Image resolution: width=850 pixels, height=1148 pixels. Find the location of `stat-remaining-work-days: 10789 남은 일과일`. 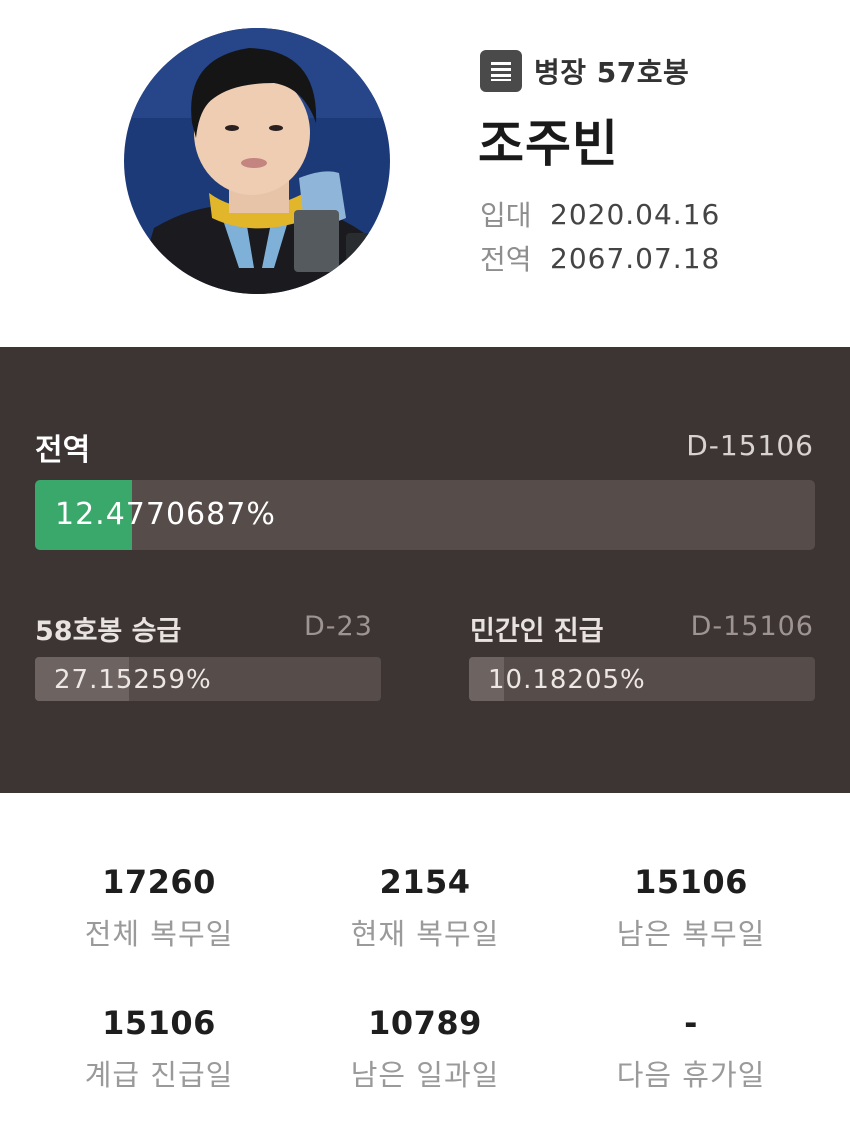

stat-remaining-work-days: 10789 남은 일과일 is located at coordinates (425, 1049).